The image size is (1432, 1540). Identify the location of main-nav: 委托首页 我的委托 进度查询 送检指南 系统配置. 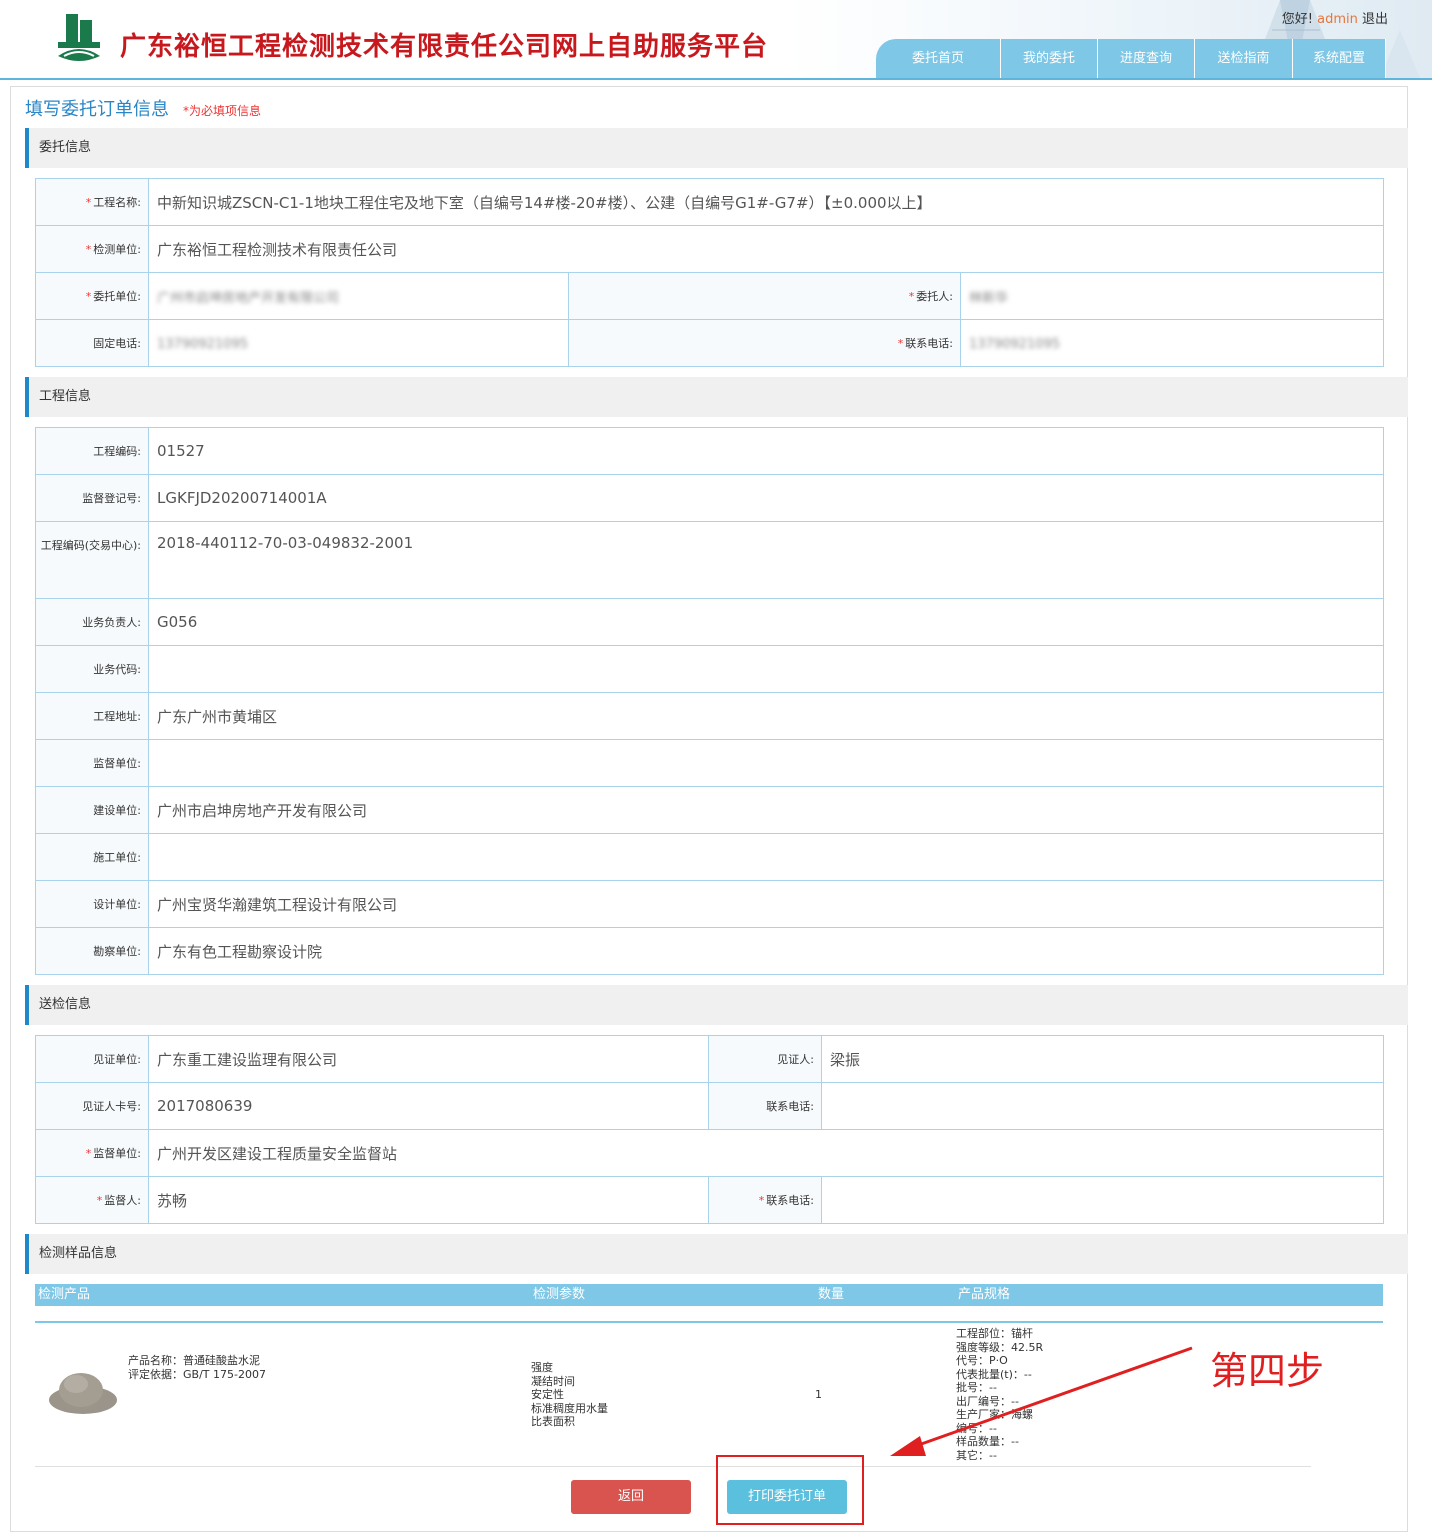
(1131, 58).